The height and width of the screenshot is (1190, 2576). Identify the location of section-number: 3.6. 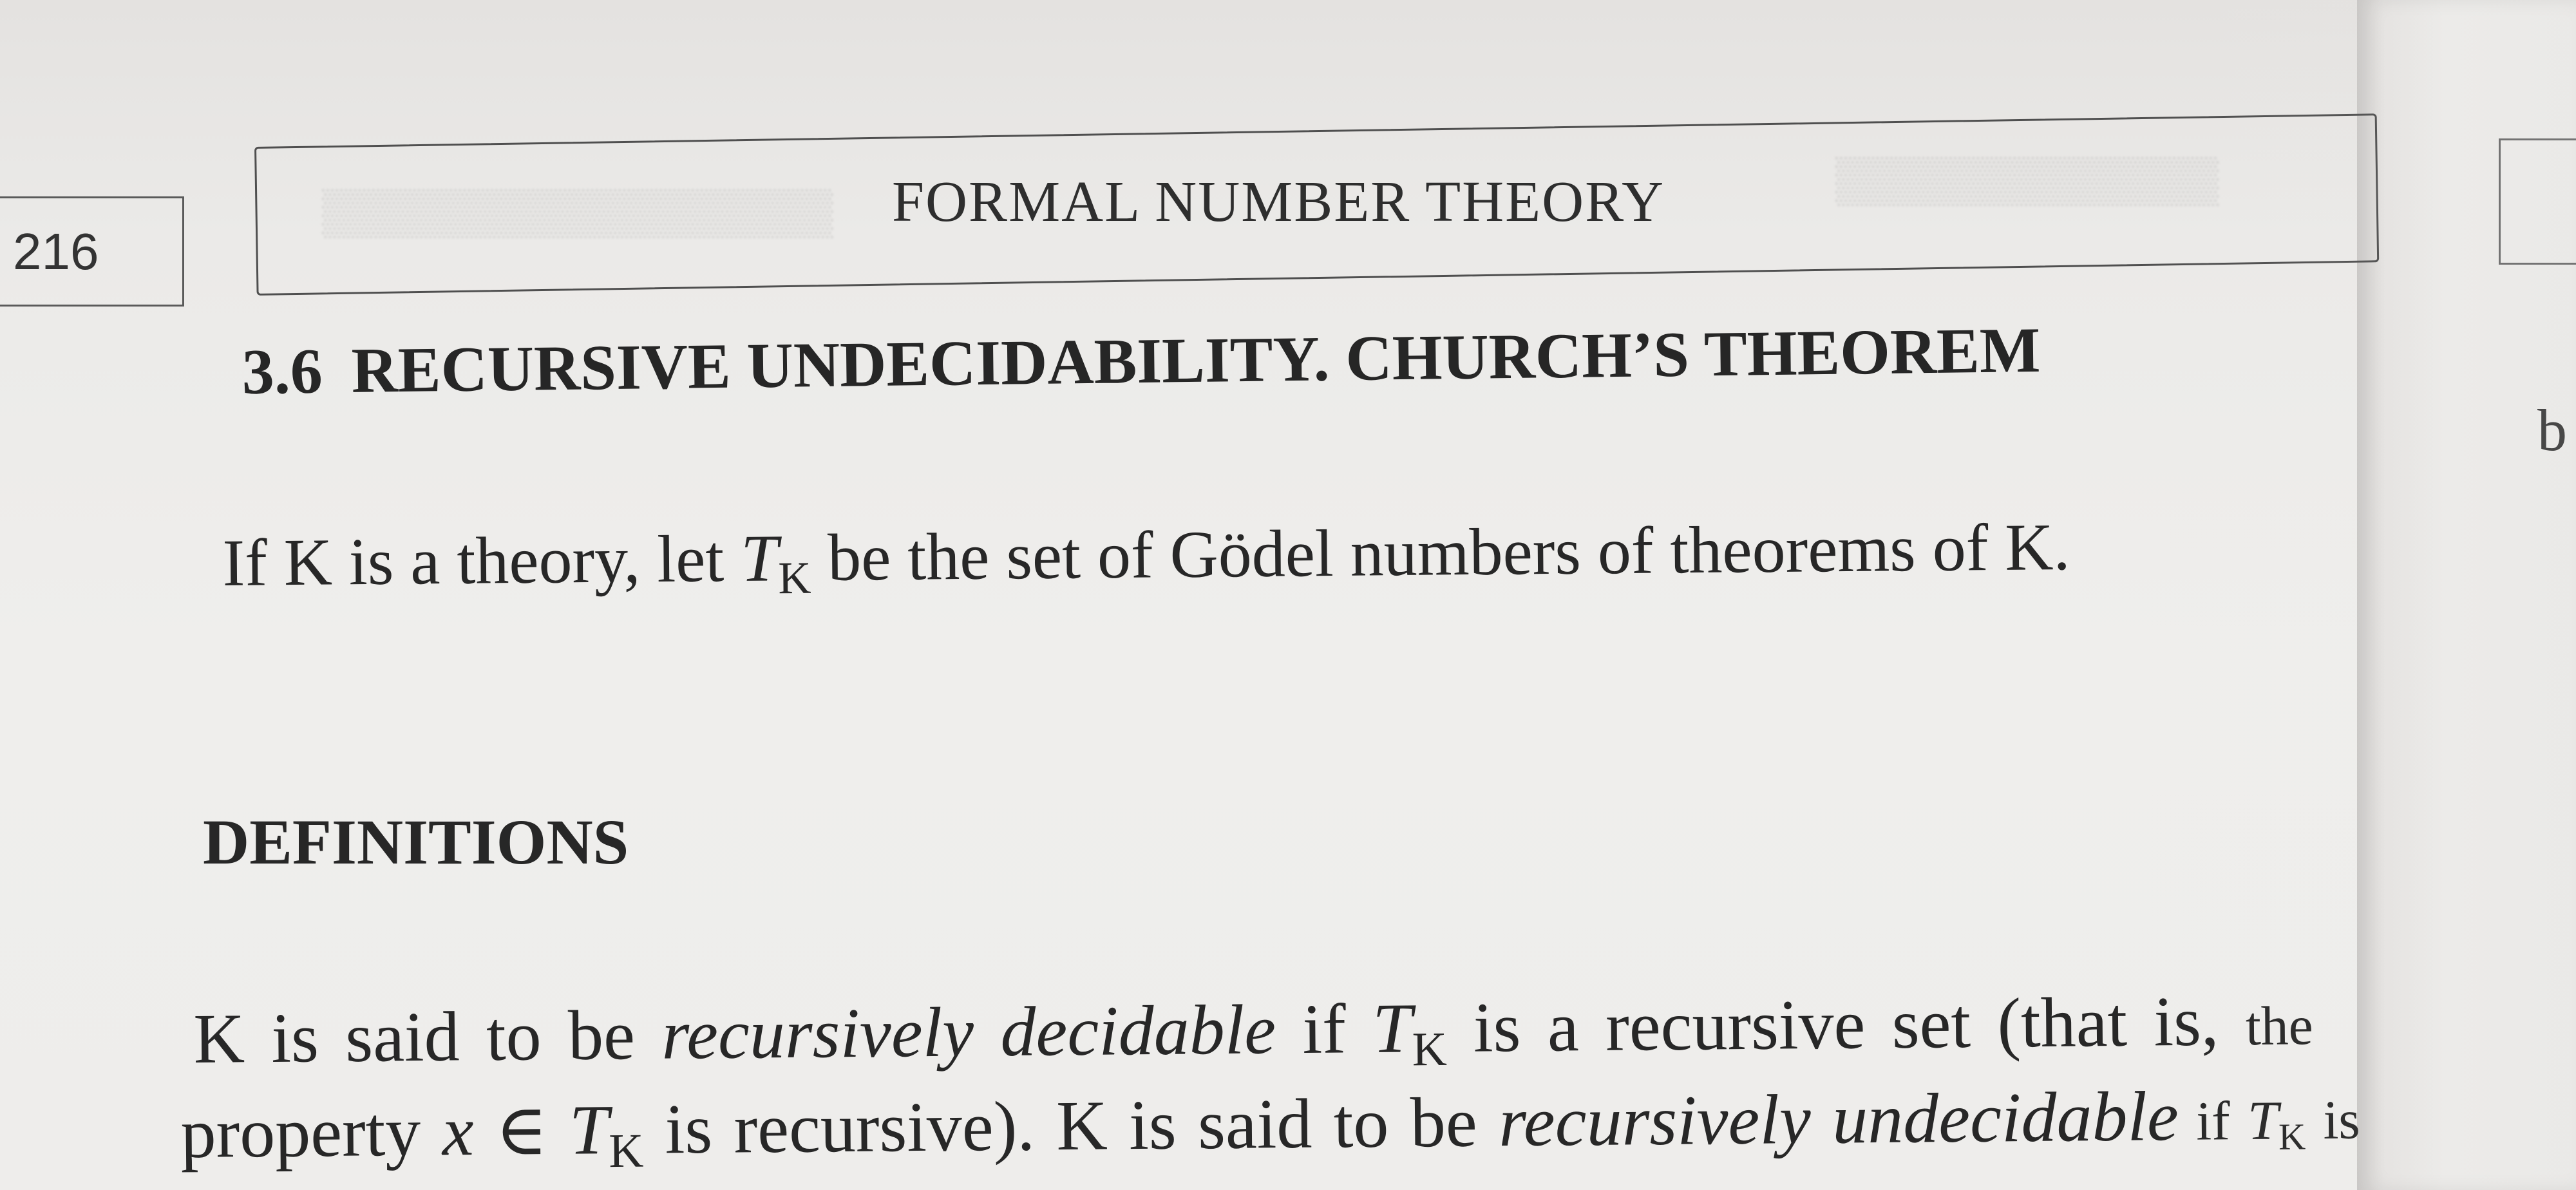
(282, 371).